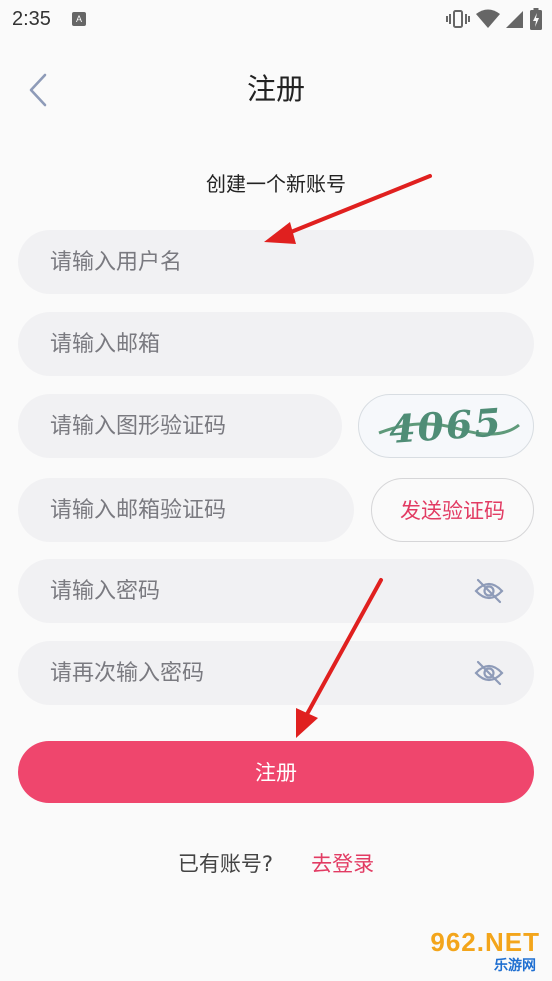 This screenshot has height=981, width=552. Describe the element at coordinates (196, 426) in the screenshot. I see `captcha-input` at that location.